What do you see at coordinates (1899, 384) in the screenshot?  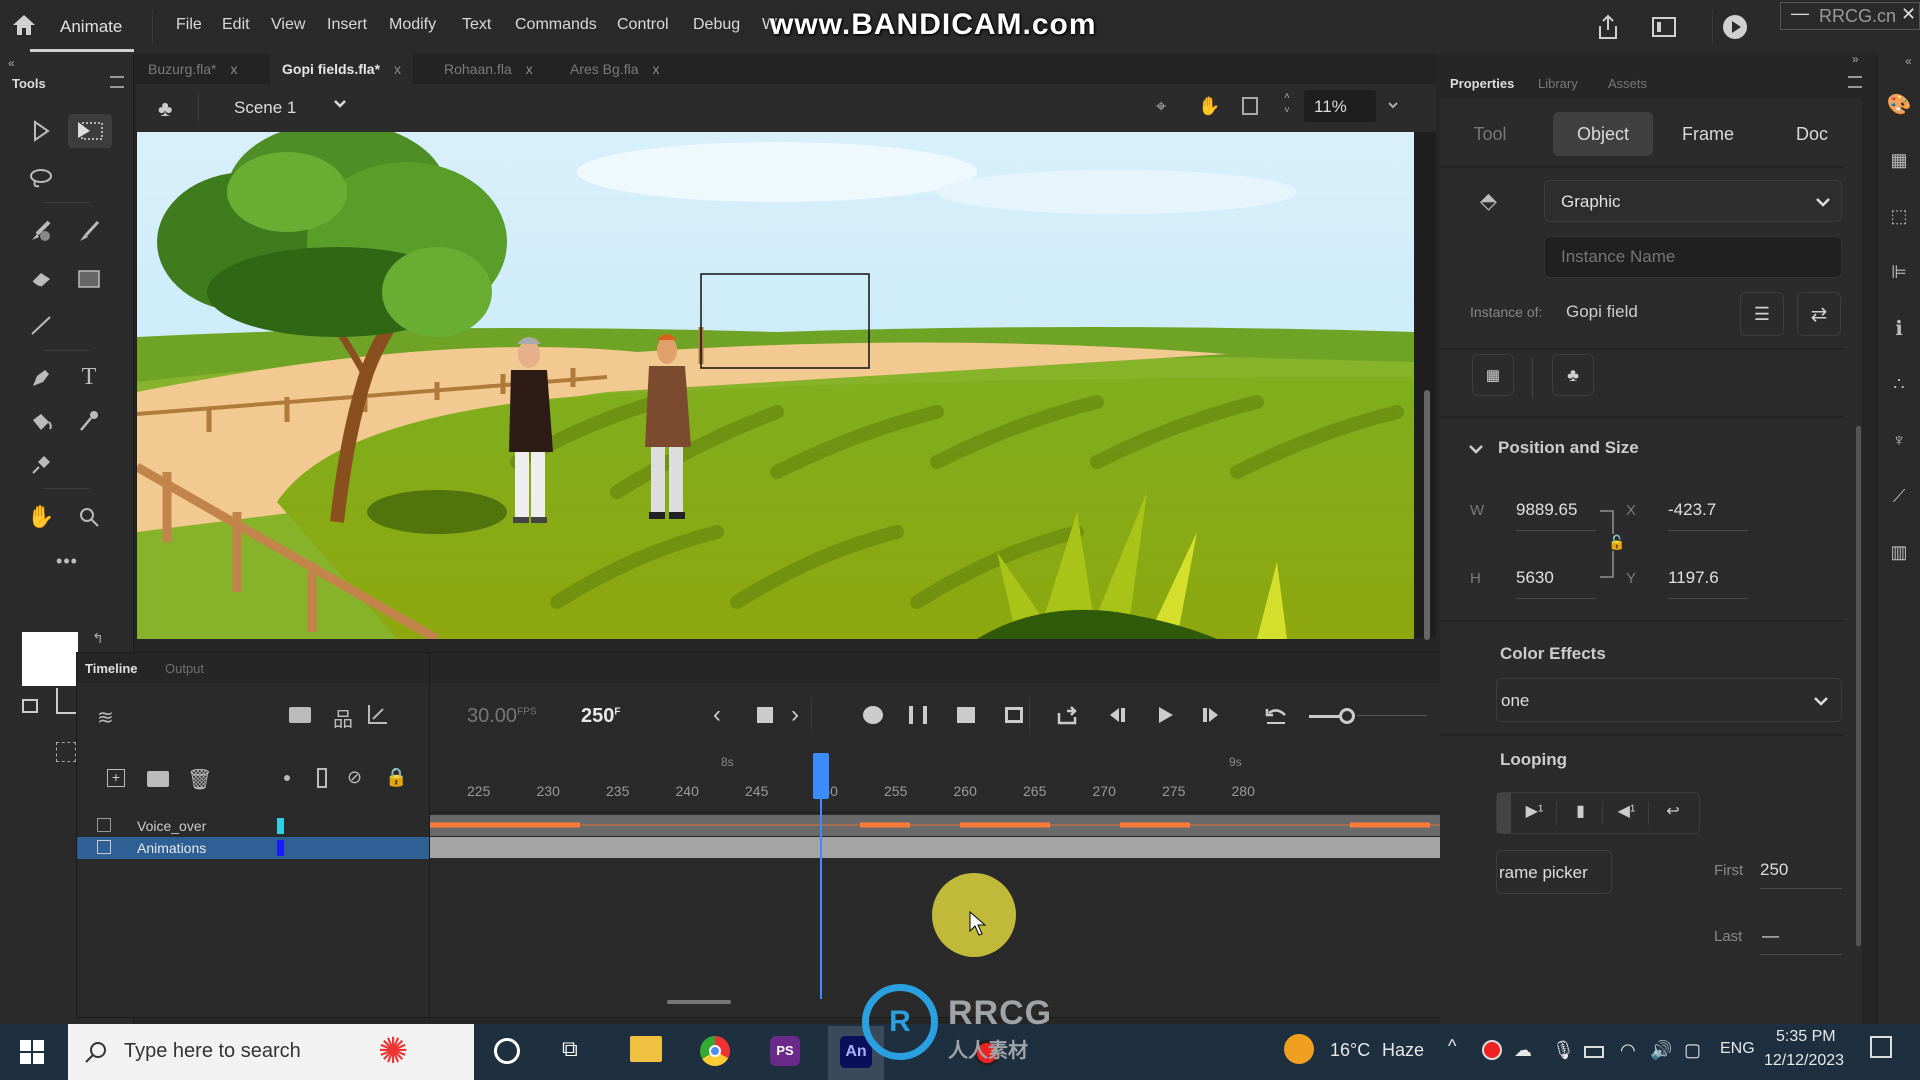 I see `motion-presets-icon: ∴` at bounding box center [1899, 384].